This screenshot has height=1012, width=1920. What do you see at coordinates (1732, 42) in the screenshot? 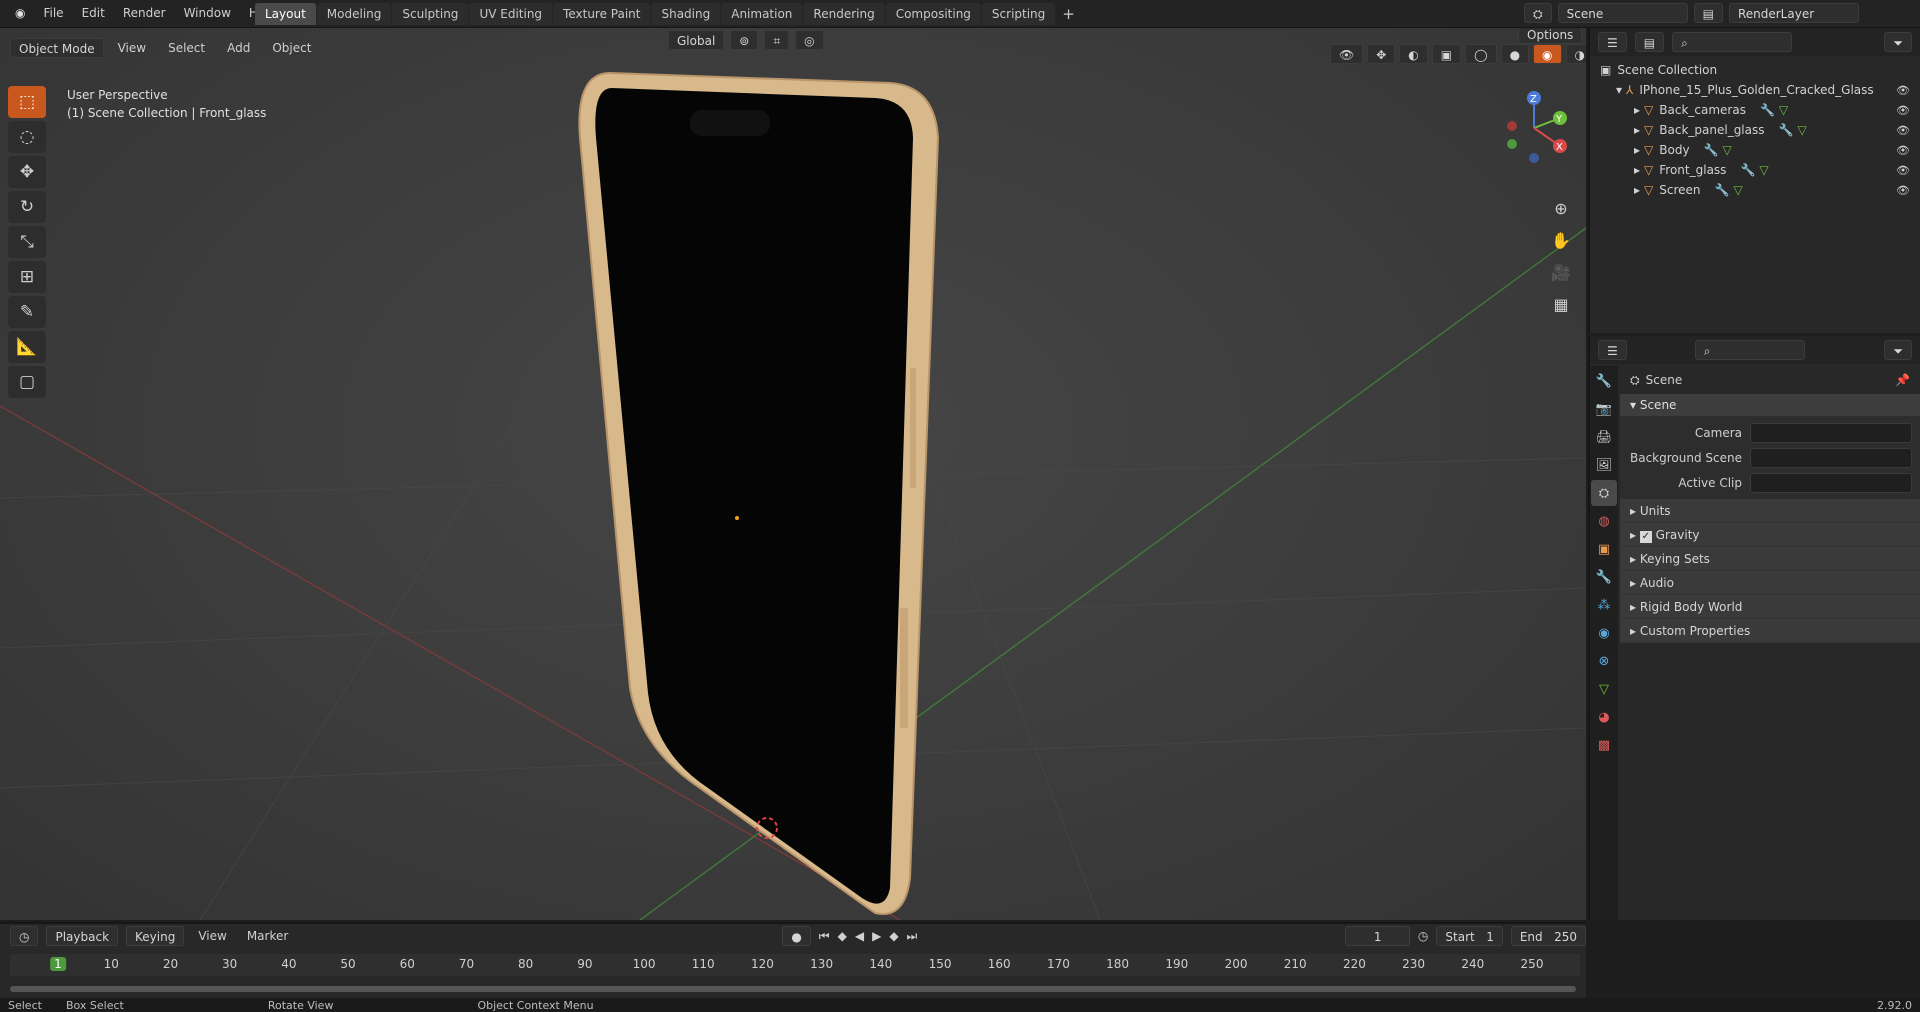
I see `outliner-search-icon: ⌕` at bounding box center [1732, 42].